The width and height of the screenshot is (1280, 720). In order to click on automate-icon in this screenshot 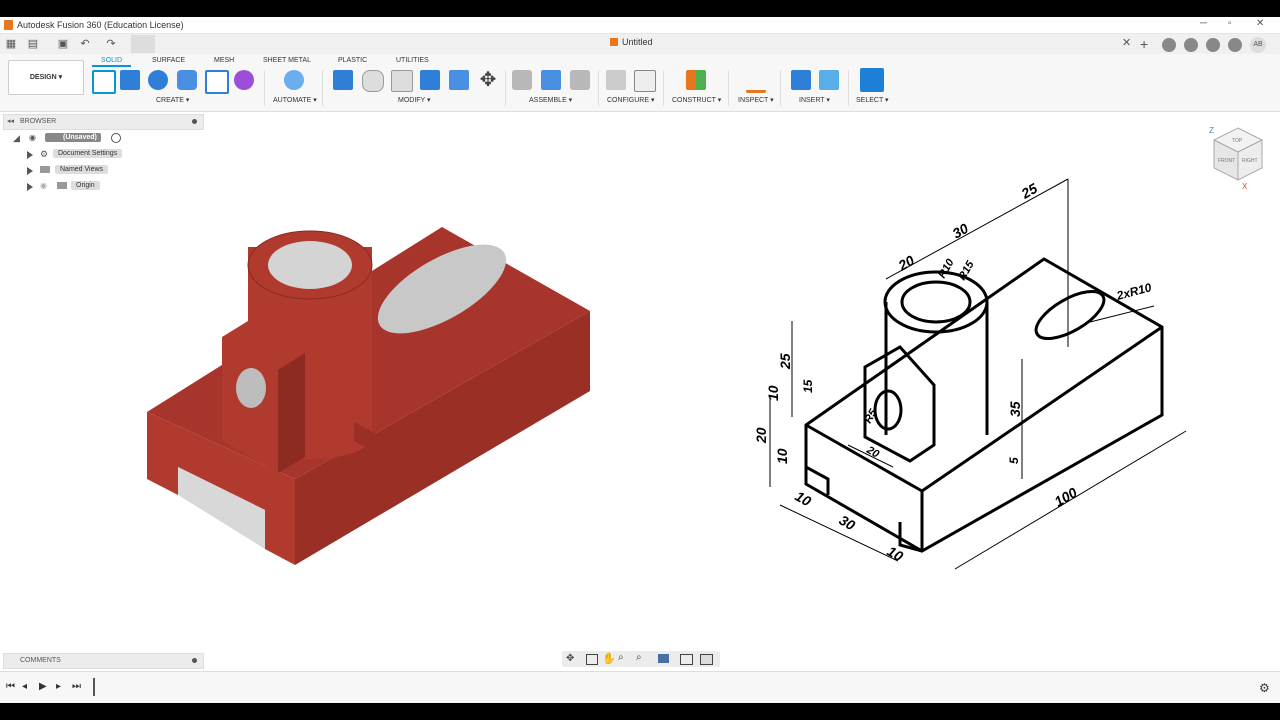, I will do `click(294, 80)`.